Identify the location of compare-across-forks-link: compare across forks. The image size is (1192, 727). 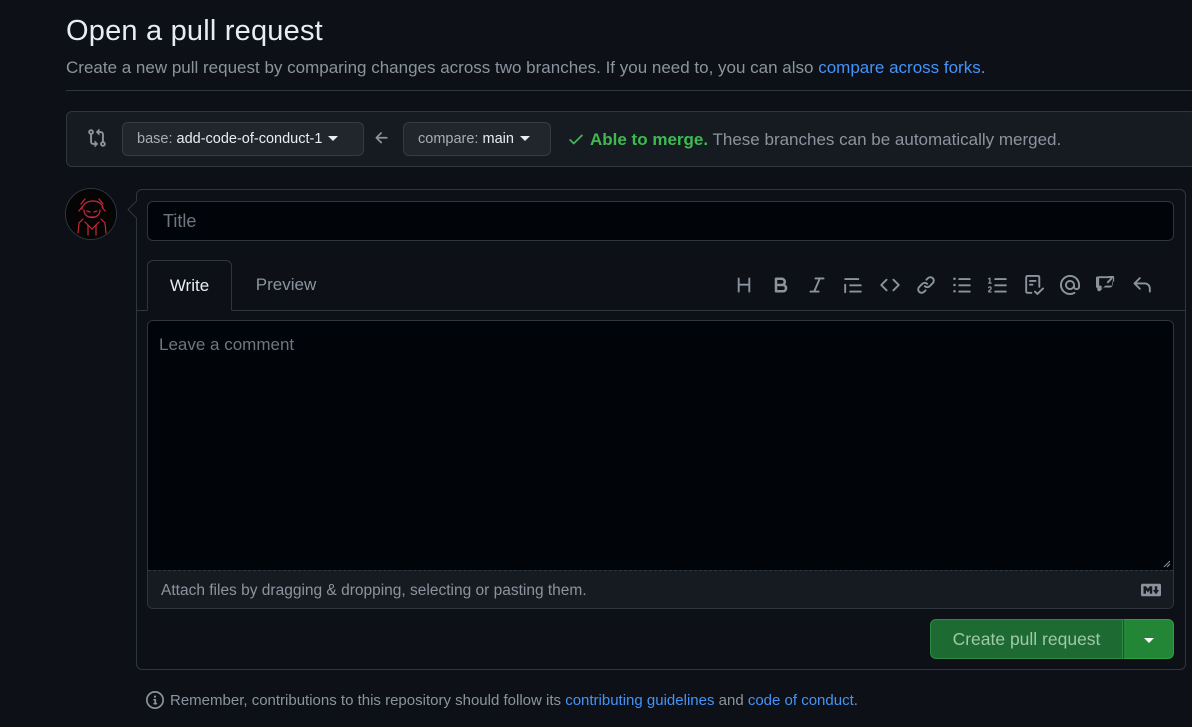
(899, 67).